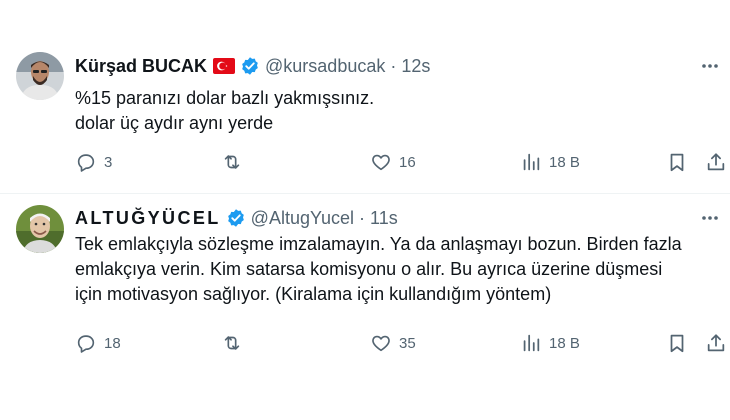 The image size is (730, 420). Describe the element at coordinates (225, 98) in the screenshot. I see `tweet-text-line: %15 paranızı dolar bazlı yakmışsınız.` at that location.